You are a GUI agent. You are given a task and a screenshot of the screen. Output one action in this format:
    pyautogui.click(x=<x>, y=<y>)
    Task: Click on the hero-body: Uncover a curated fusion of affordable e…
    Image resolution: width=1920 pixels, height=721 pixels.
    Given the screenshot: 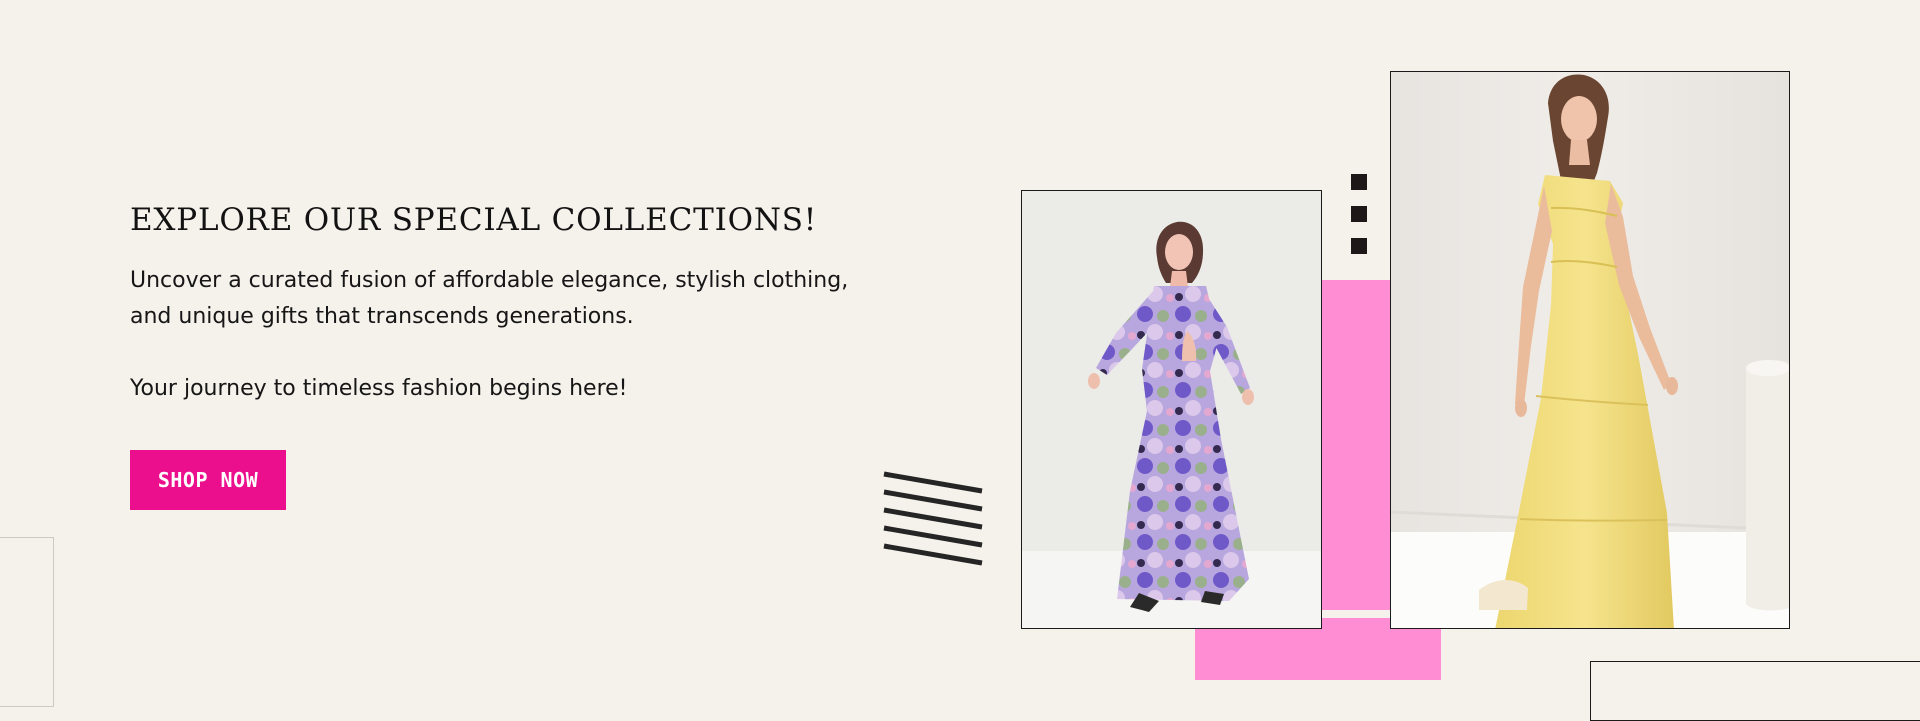 What is the action you would take?
    pyautogui.click(x=490, y=335)
    